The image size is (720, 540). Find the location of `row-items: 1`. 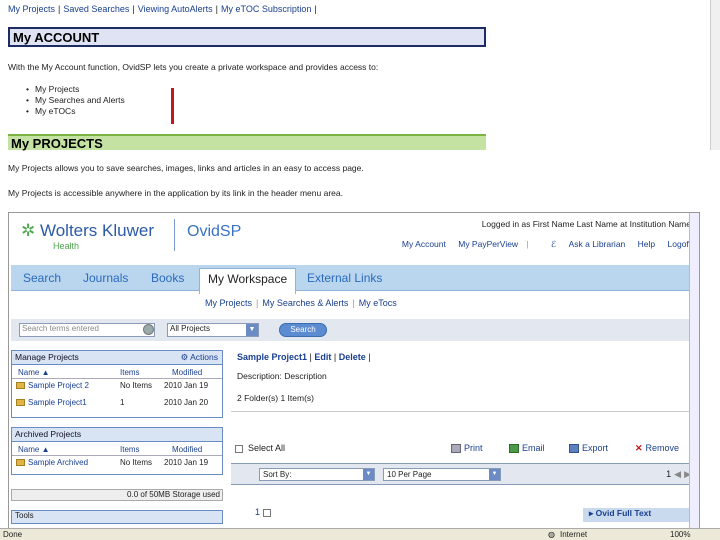

row-items: 1 is located at coordinates (122, 402).